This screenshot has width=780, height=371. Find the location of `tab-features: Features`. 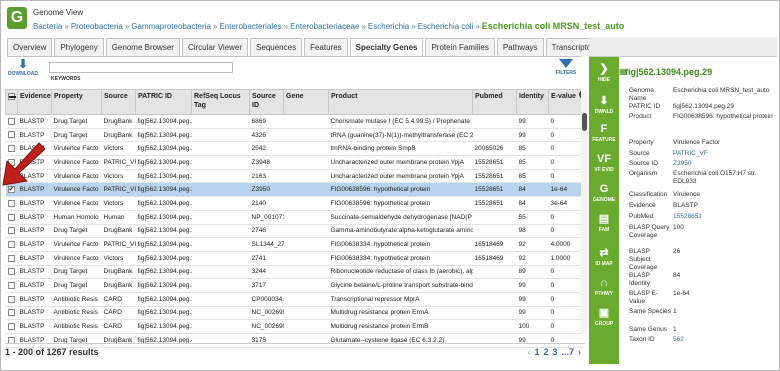

tab-features: Features is located at coordinates (326, 47).